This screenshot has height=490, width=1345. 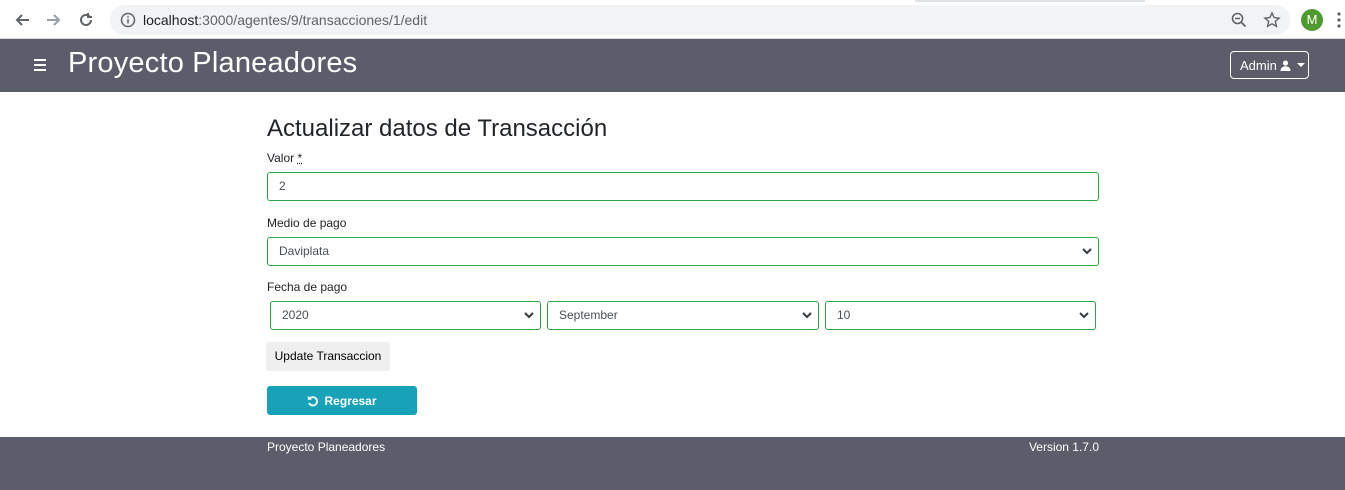 I want to click on profile-avatar: M, so click(x=1312, y=20).